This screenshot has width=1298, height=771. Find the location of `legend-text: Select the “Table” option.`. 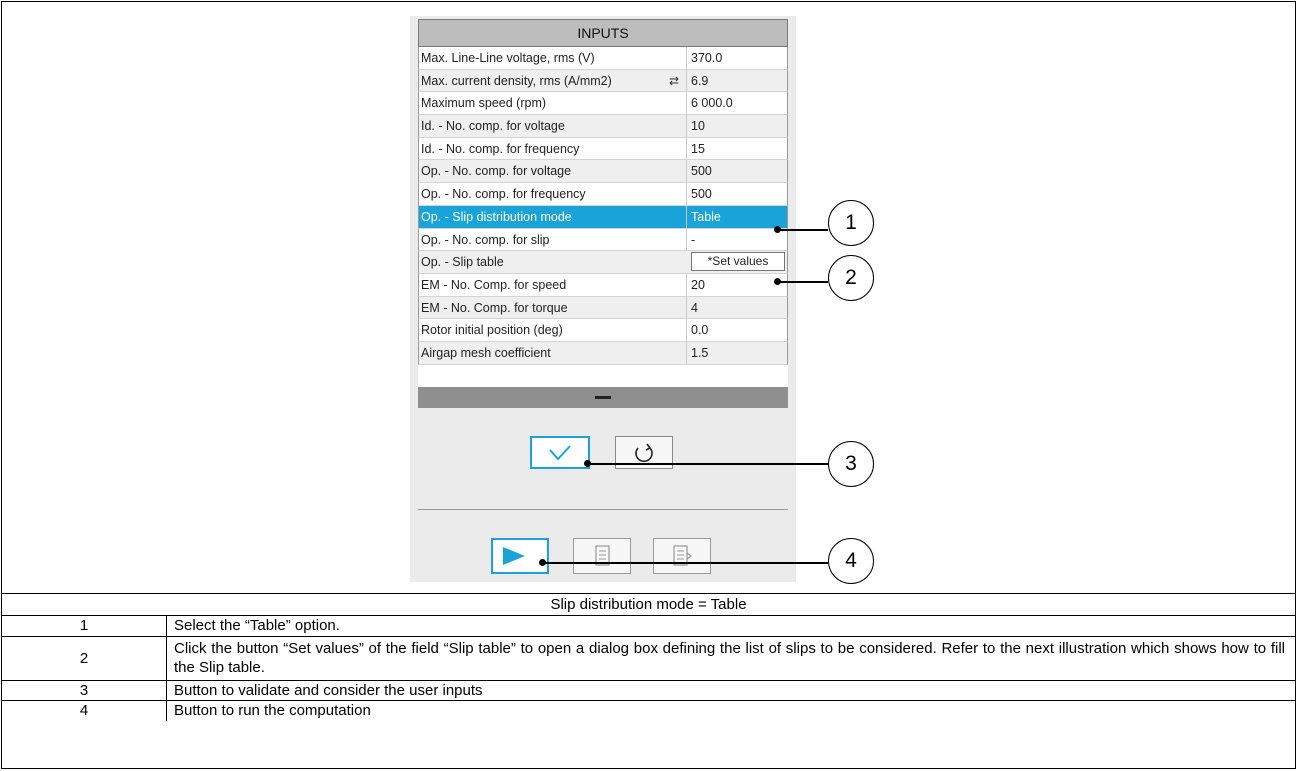

legend-text: Select the “Table” option. is located at coordinates (257, 625).